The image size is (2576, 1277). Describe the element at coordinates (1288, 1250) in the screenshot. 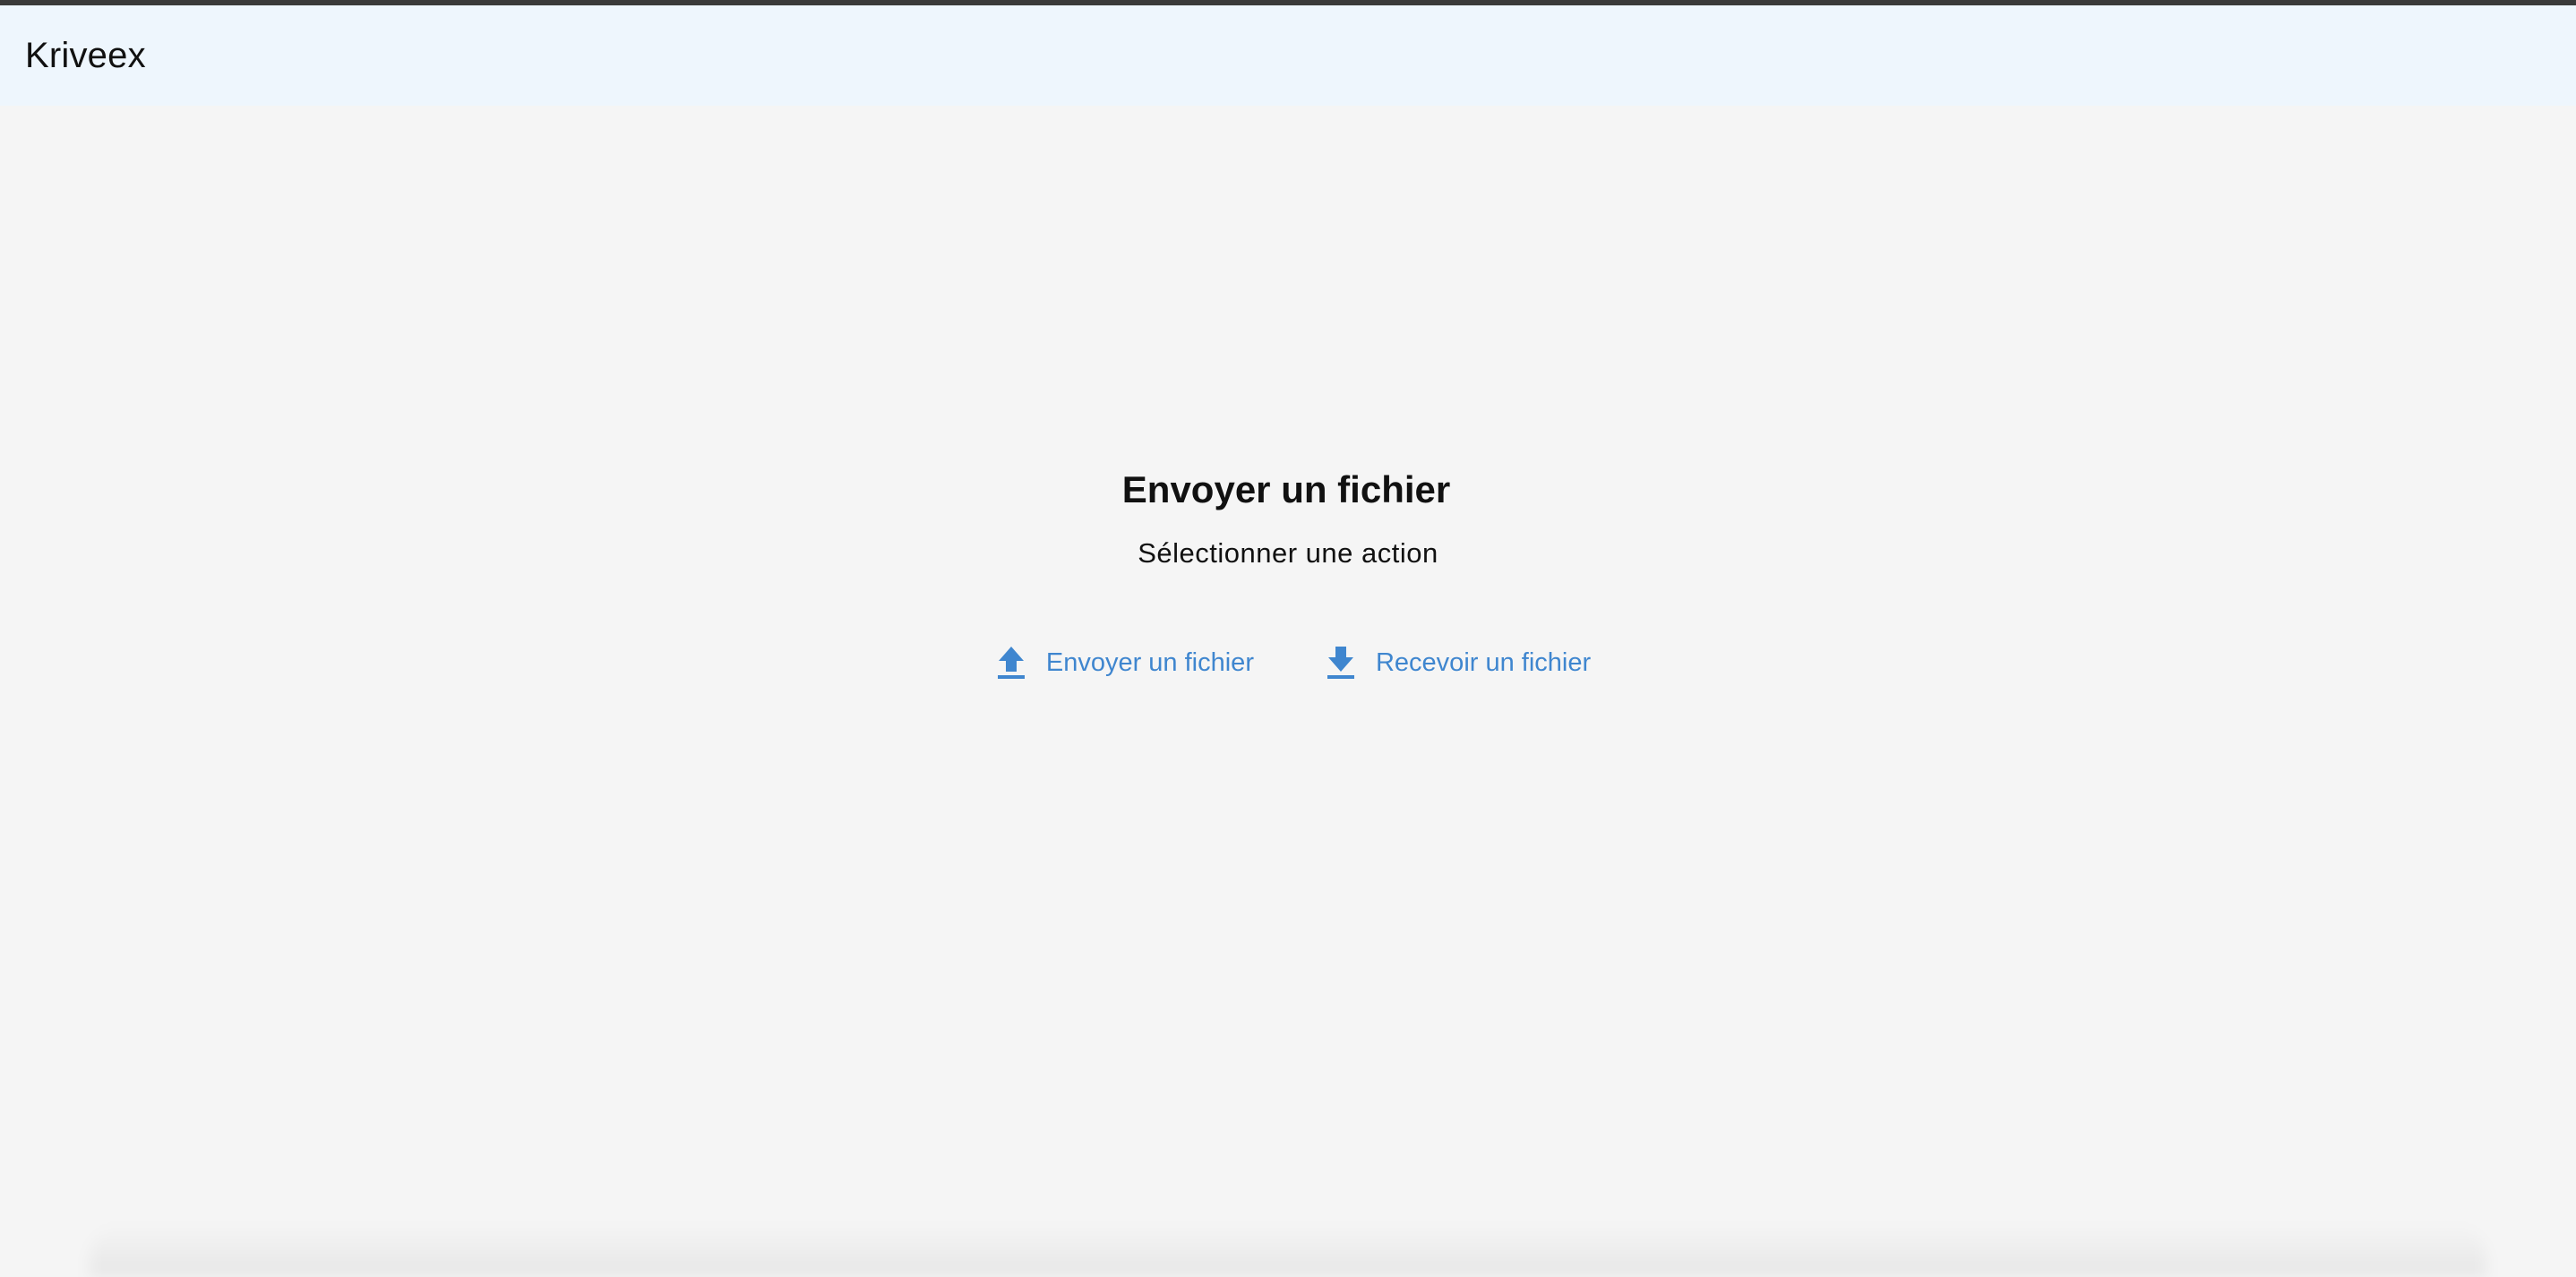

I see `bottom-shadow` at that location.